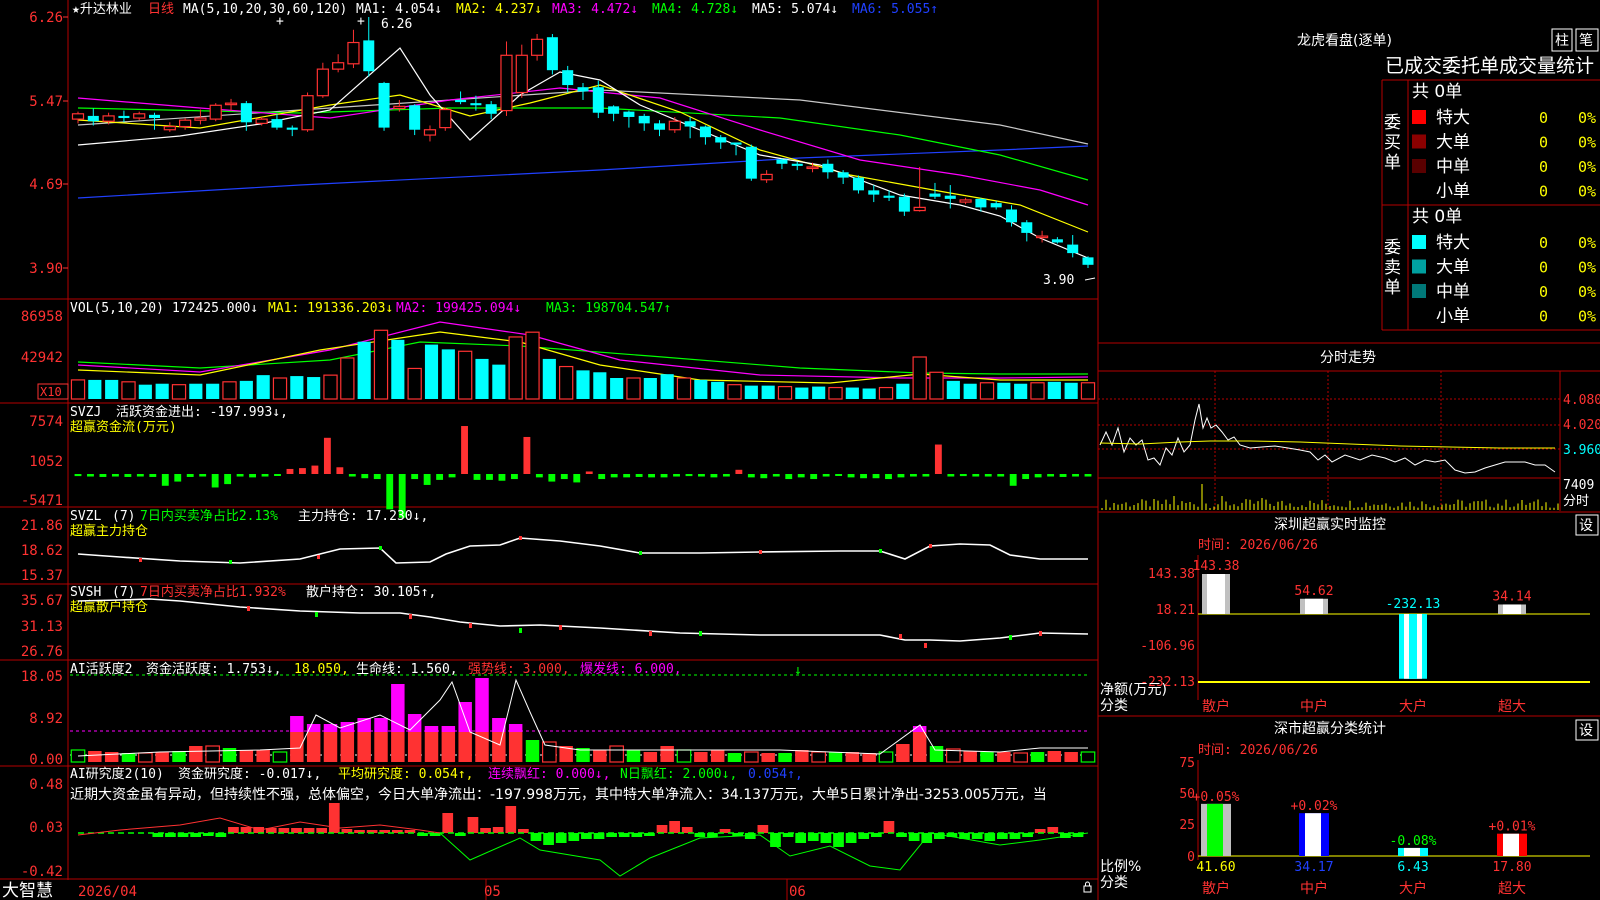 Image resolution: width=1600 pixels, height=900 pixels. I want to click on period-label: 日线, so click(161, 9).